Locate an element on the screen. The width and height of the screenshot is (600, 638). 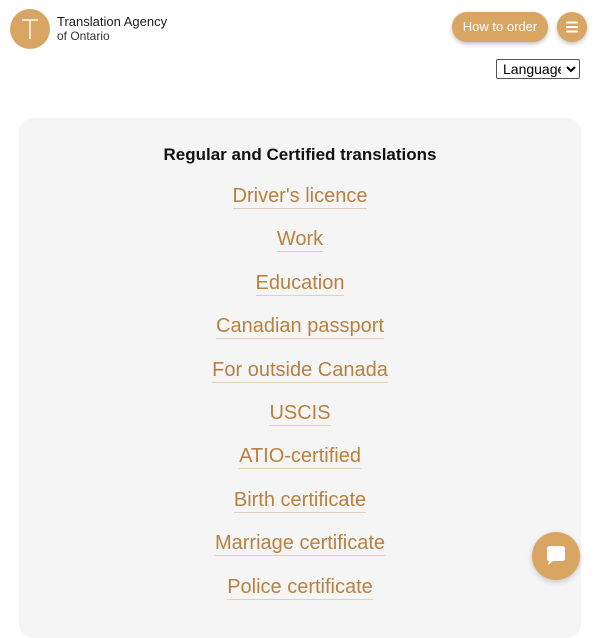
hamburger-icon is located at coordinates (572, 27).